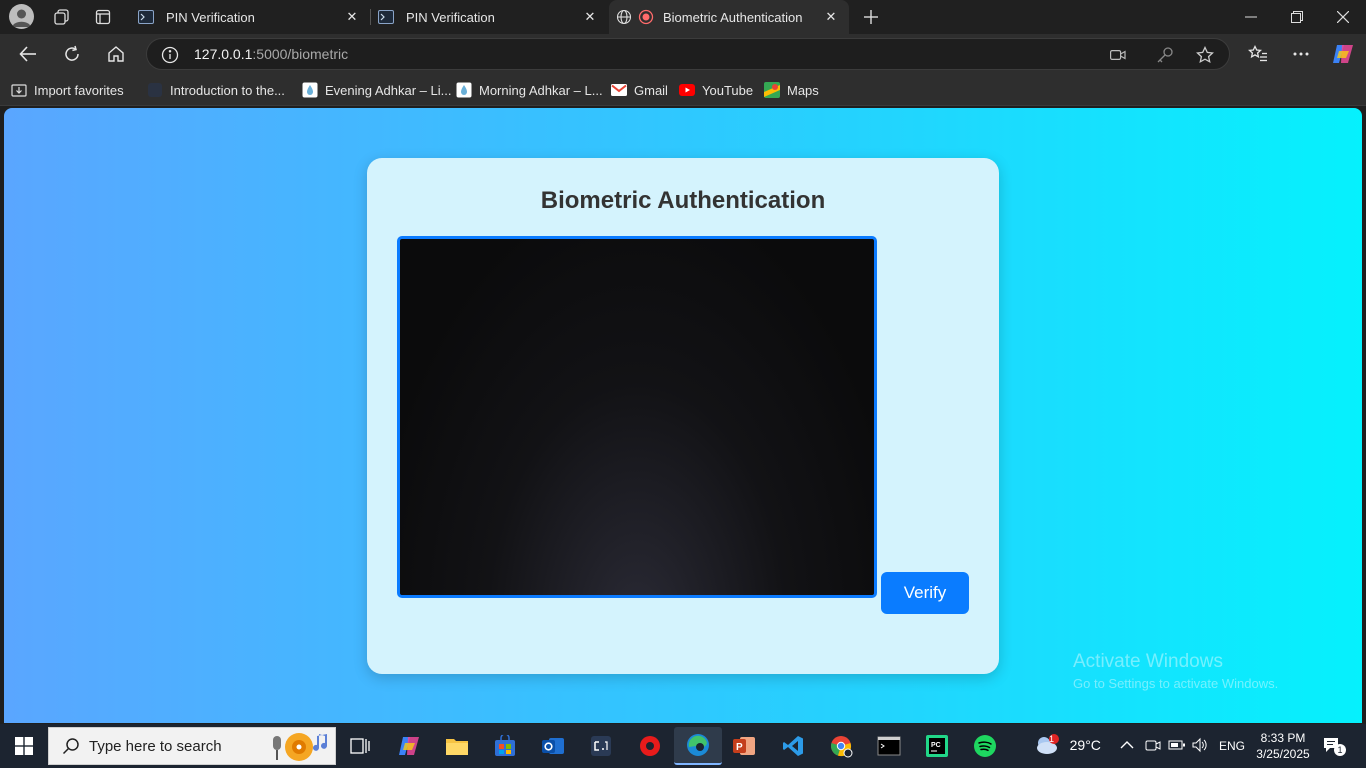  I want to click on microsoft-store-icon, so click(505, 746).